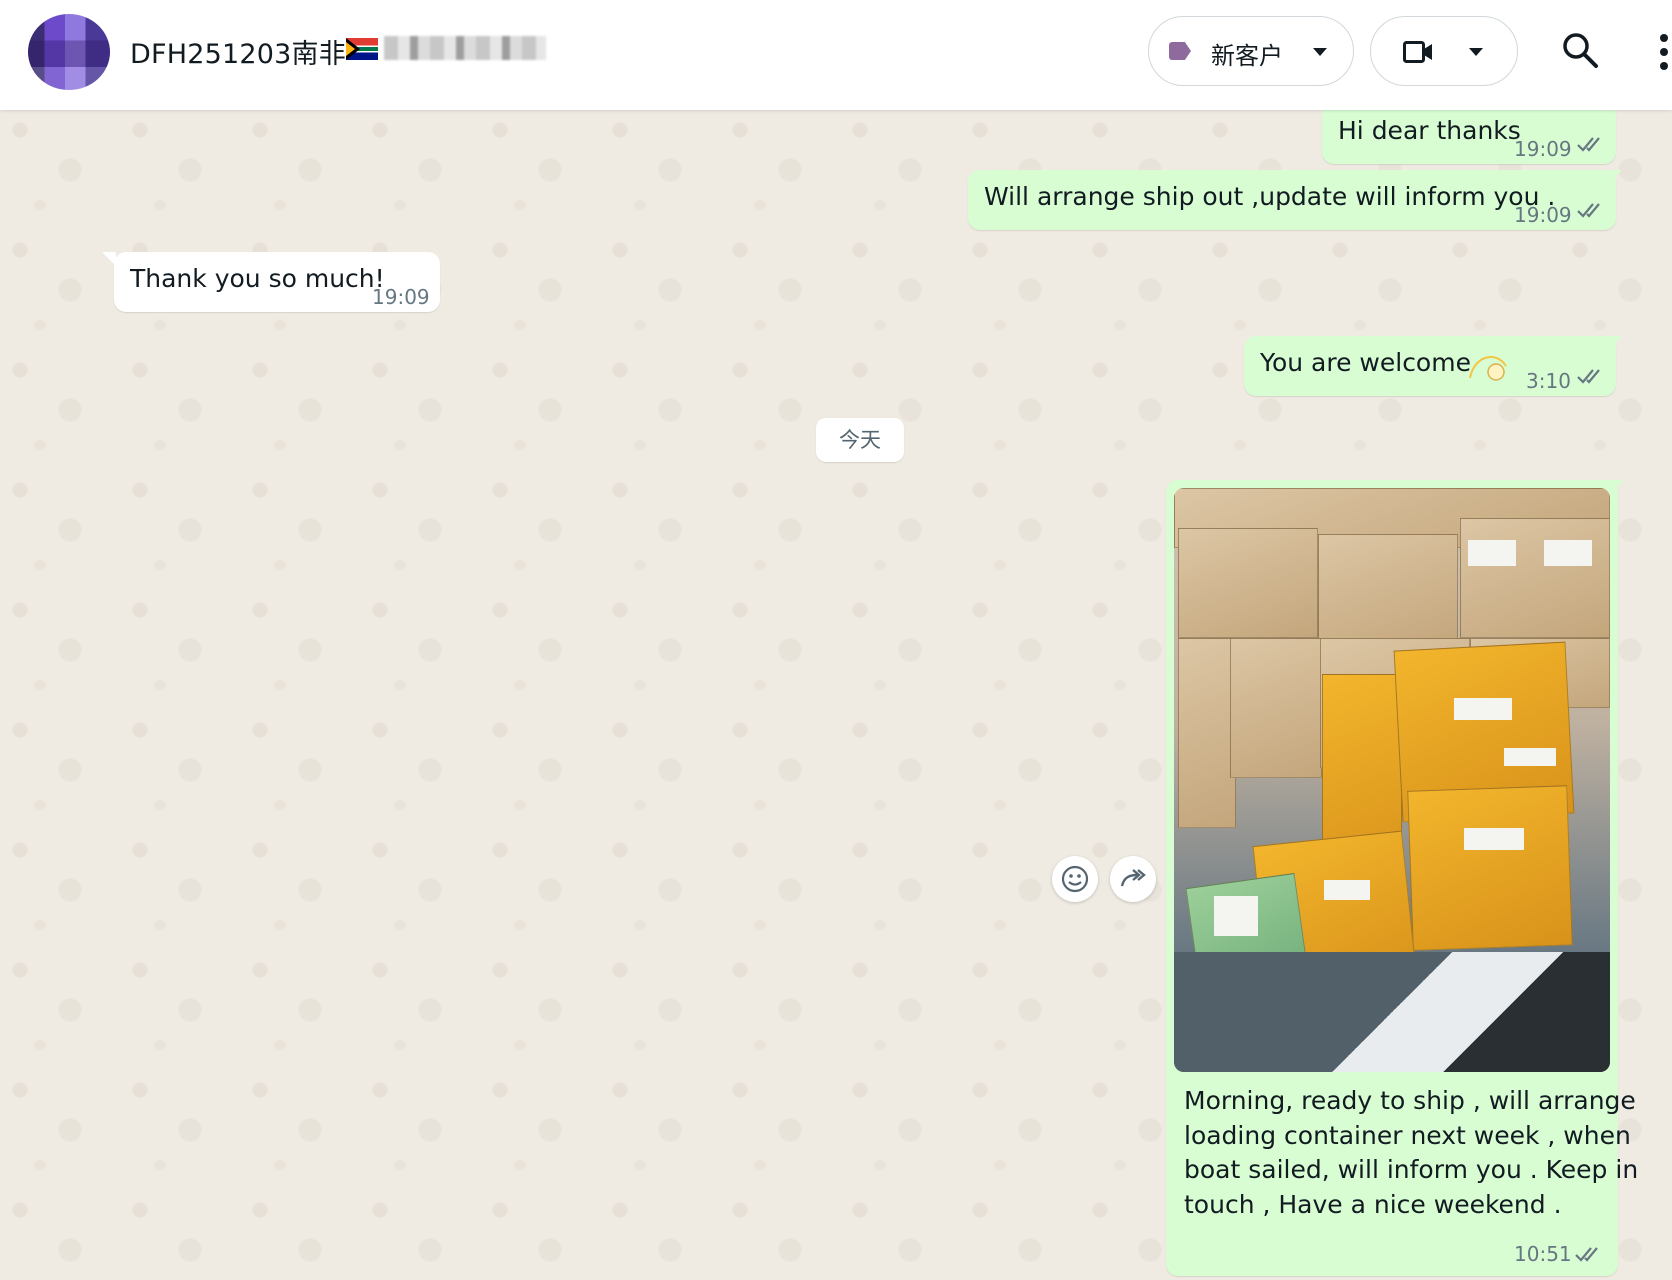  Describe the element at coordinates (362, 49) in the screenshot. I see `south-africa-flag-icon` at that location.